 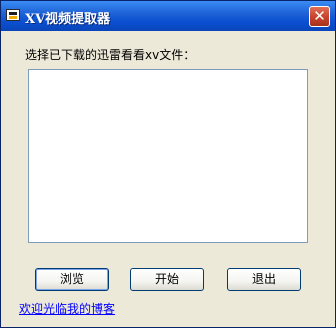 What do you see at coordinates (264, 279) in the screenshot?
I see `exit-button: 退出` at bounding box center [264, 279].